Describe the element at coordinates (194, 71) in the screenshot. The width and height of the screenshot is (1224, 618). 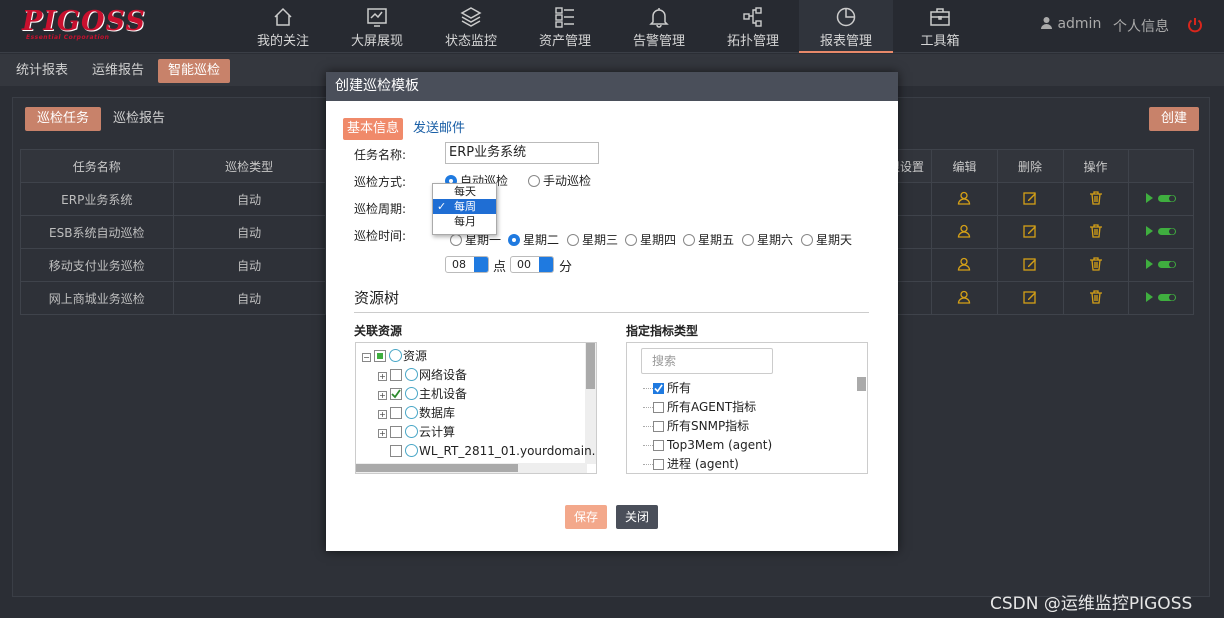
I see `subnav-smart-inspection: 智能巡检` at that location.